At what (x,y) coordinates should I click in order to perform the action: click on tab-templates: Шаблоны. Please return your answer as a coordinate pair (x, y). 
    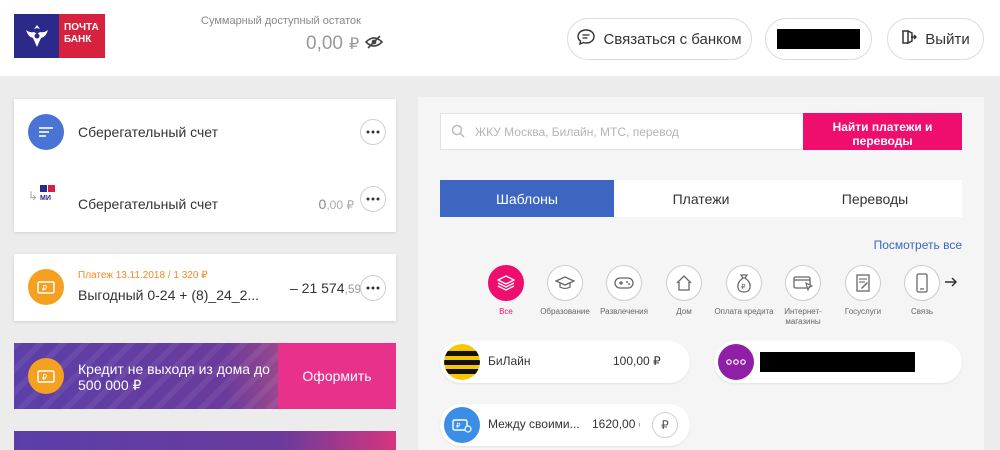
    Looking at the image, I should click on (527, 198).